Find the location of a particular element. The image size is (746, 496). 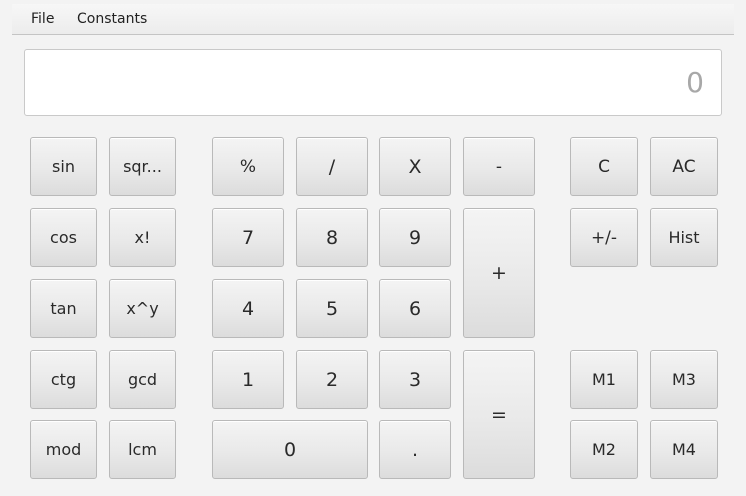

digit-3-button: 3 is located at coordinates (415, 379).